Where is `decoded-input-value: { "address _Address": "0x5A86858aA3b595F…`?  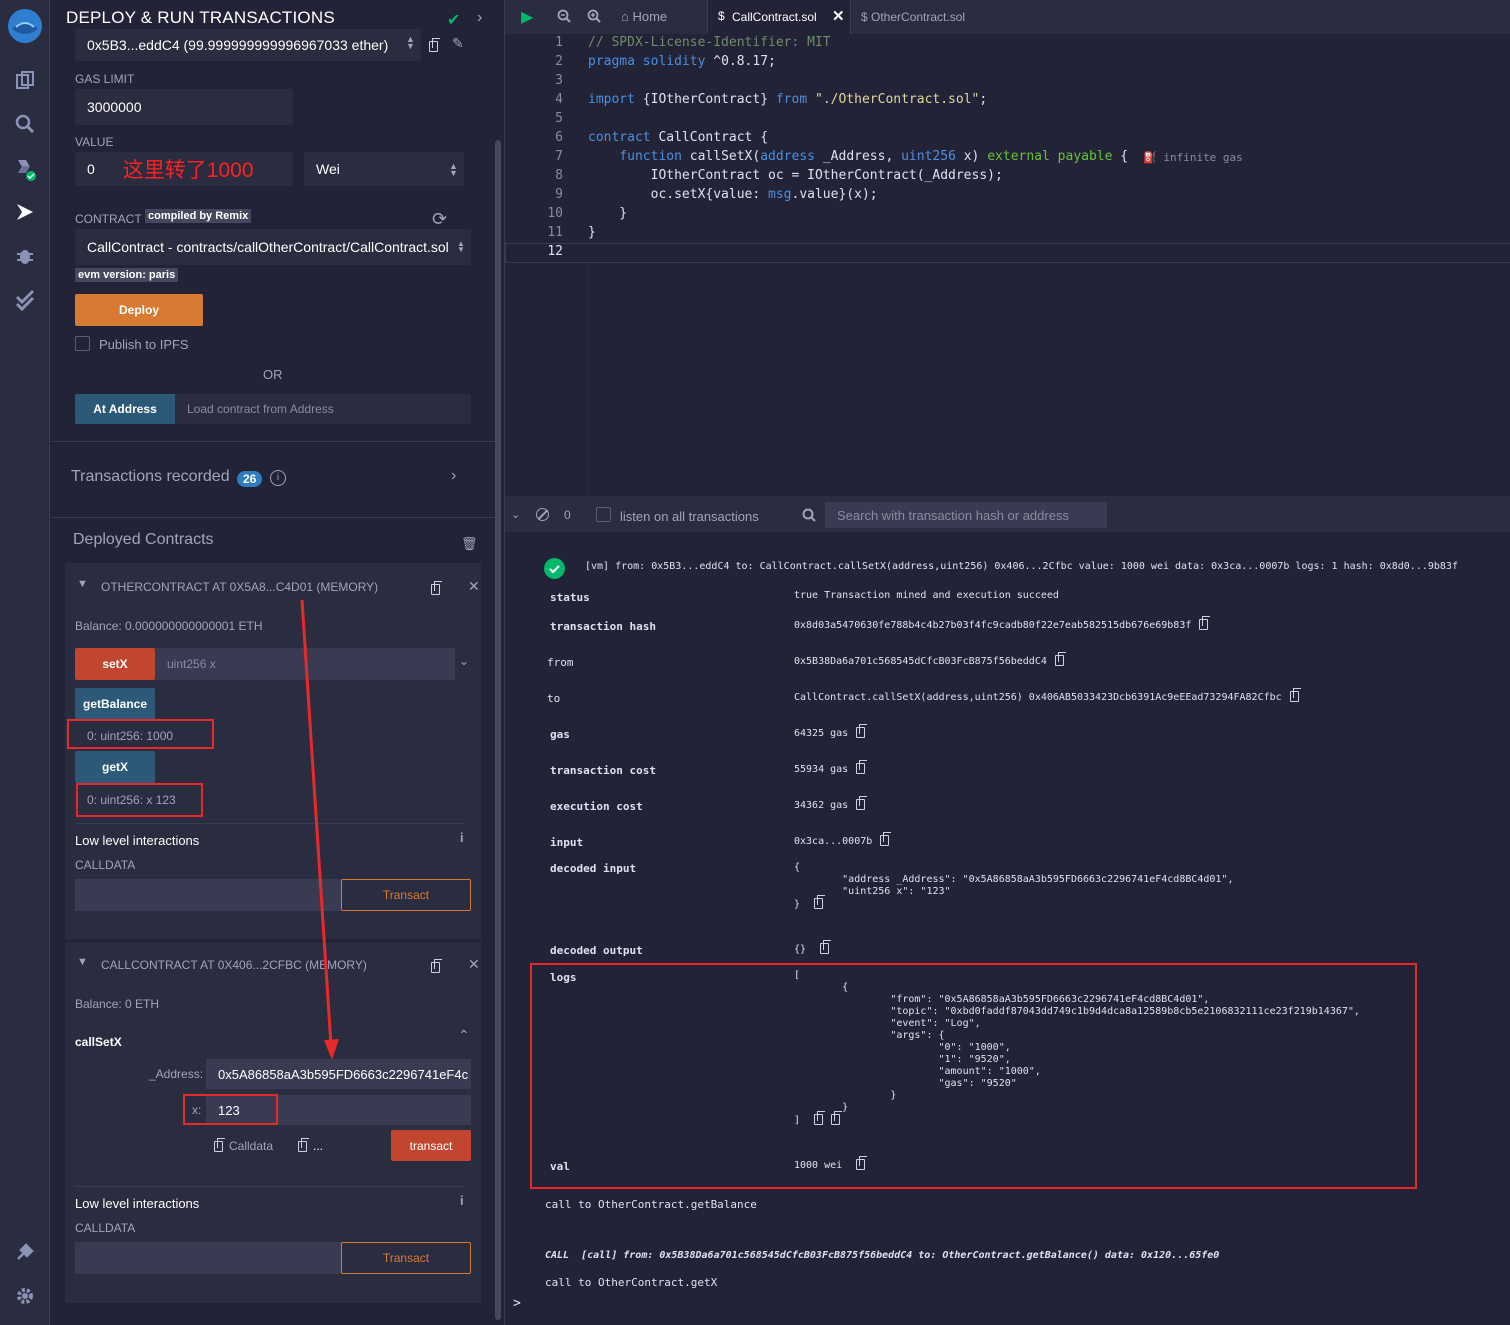
decoded-input-value: { "address _Address": "0x5A86858aA3b595F… is located at coordinates (1014, 886).